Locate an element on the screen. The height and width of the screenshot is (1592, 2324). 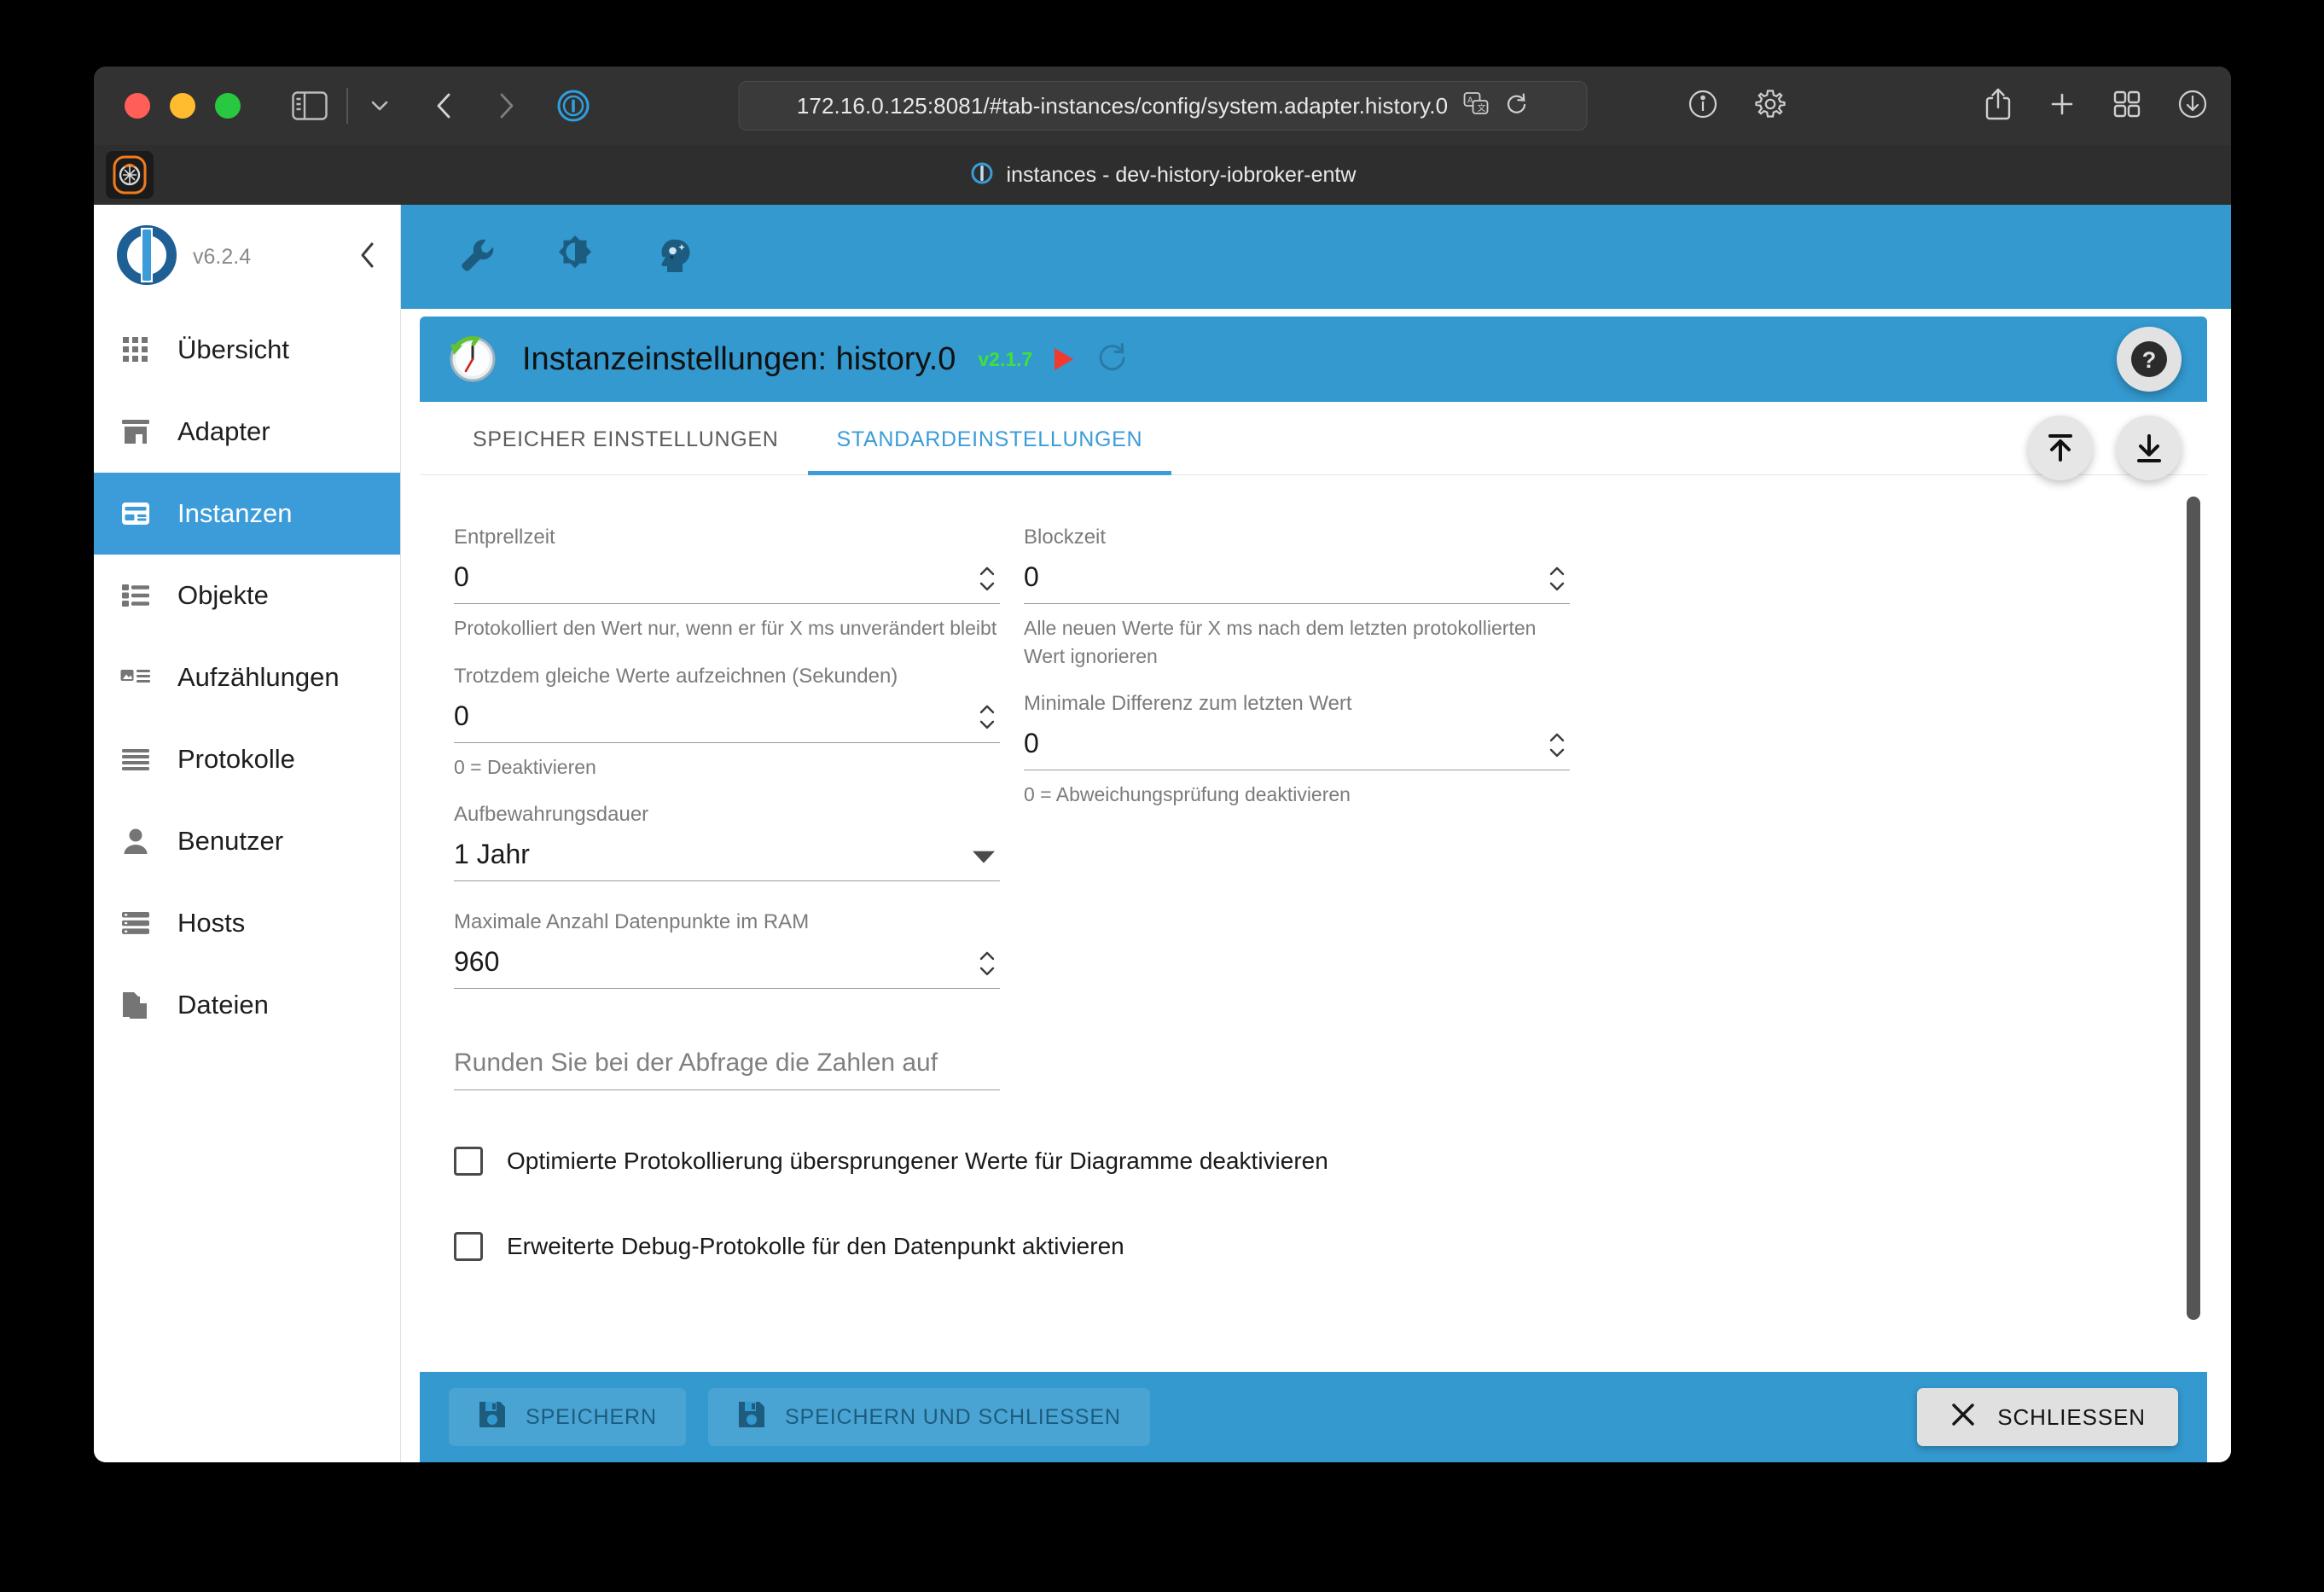
downloads-icon is located at coordinates (2192, 106).